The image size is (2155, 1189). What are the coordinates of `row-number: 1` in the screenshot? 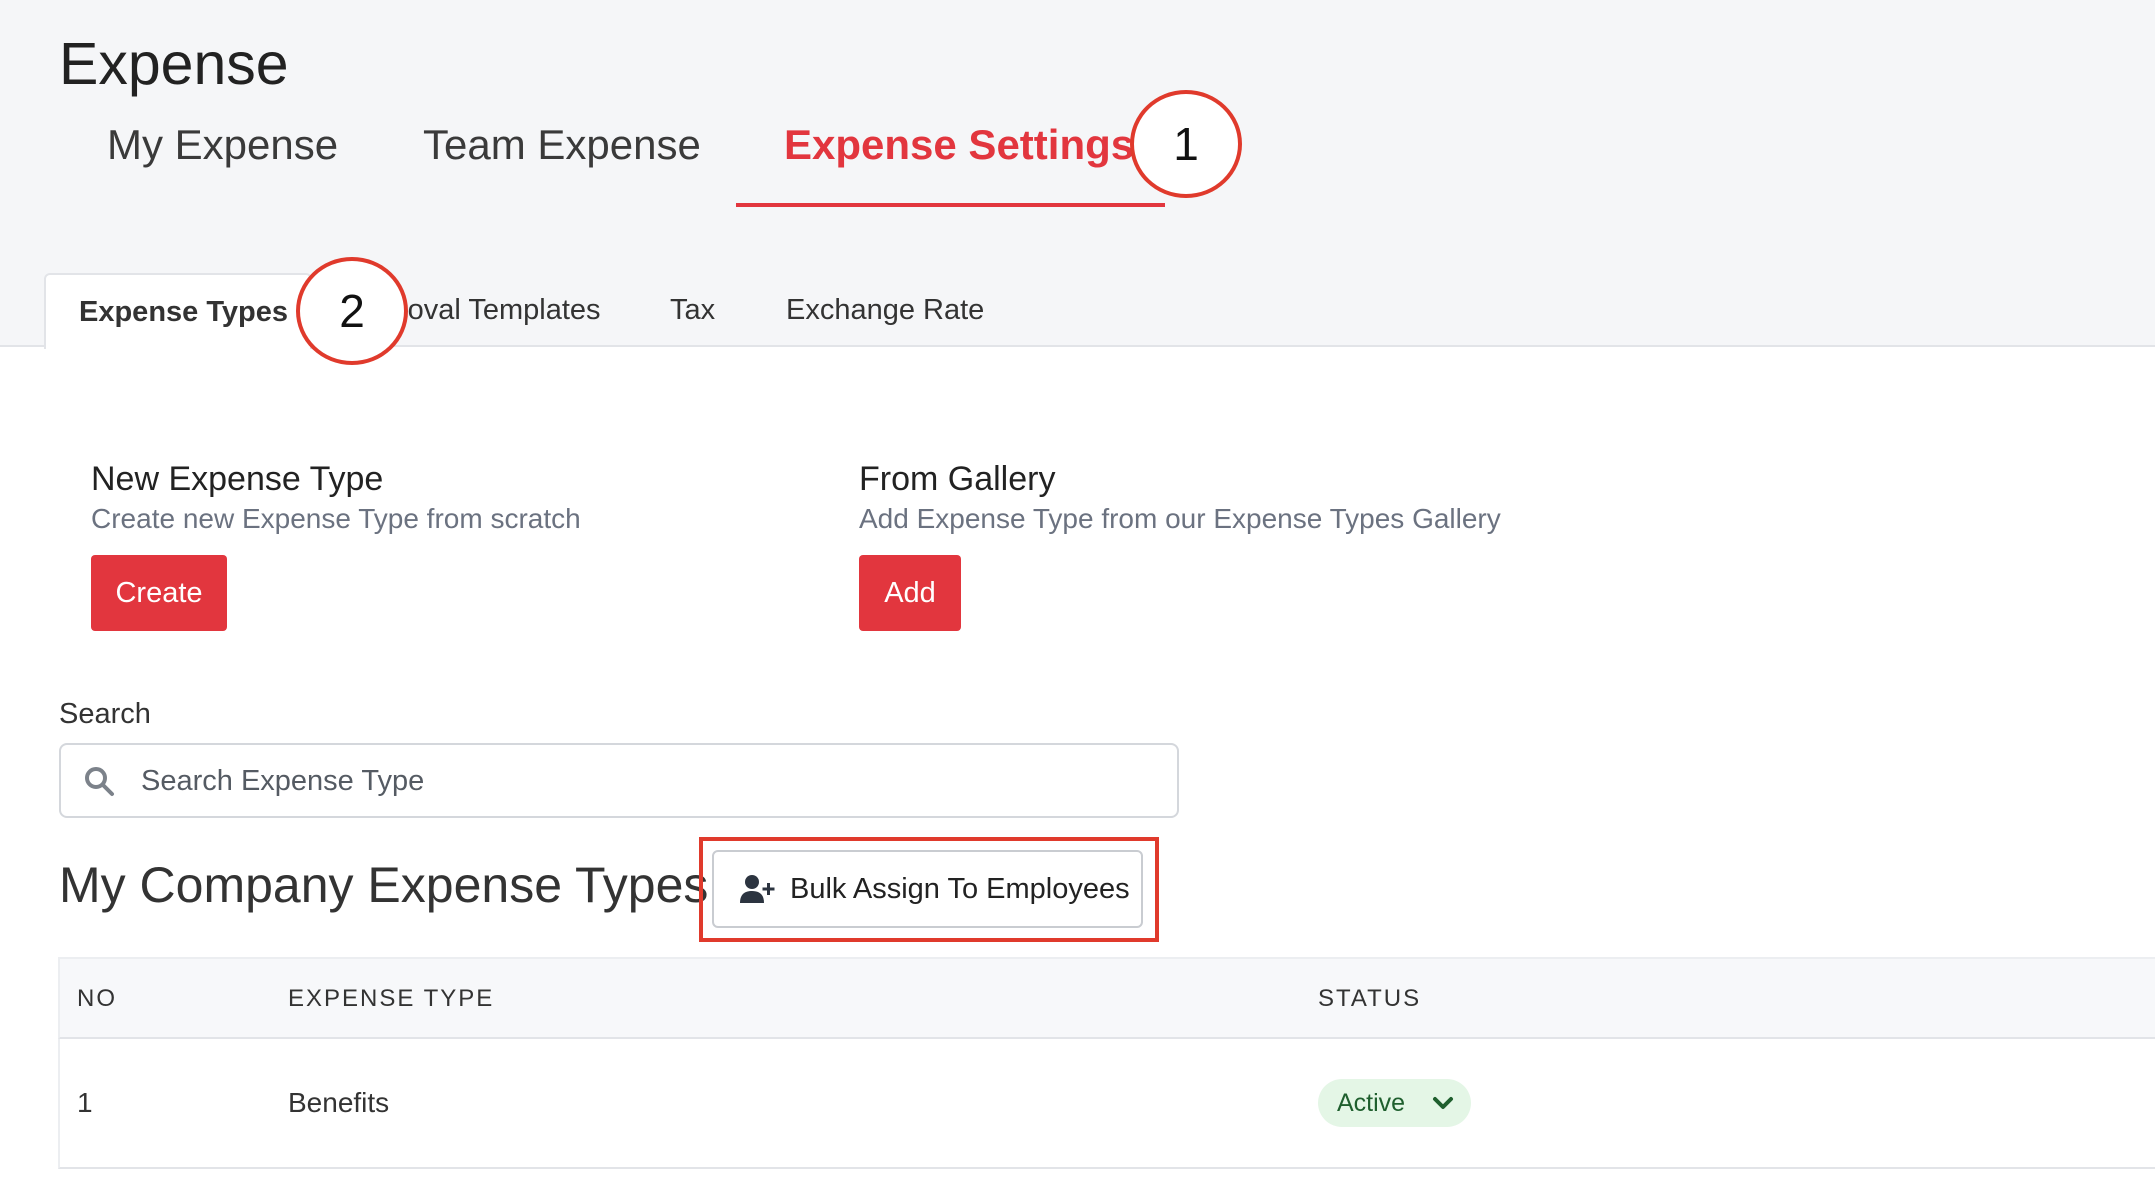 It's located at (85, 1102).